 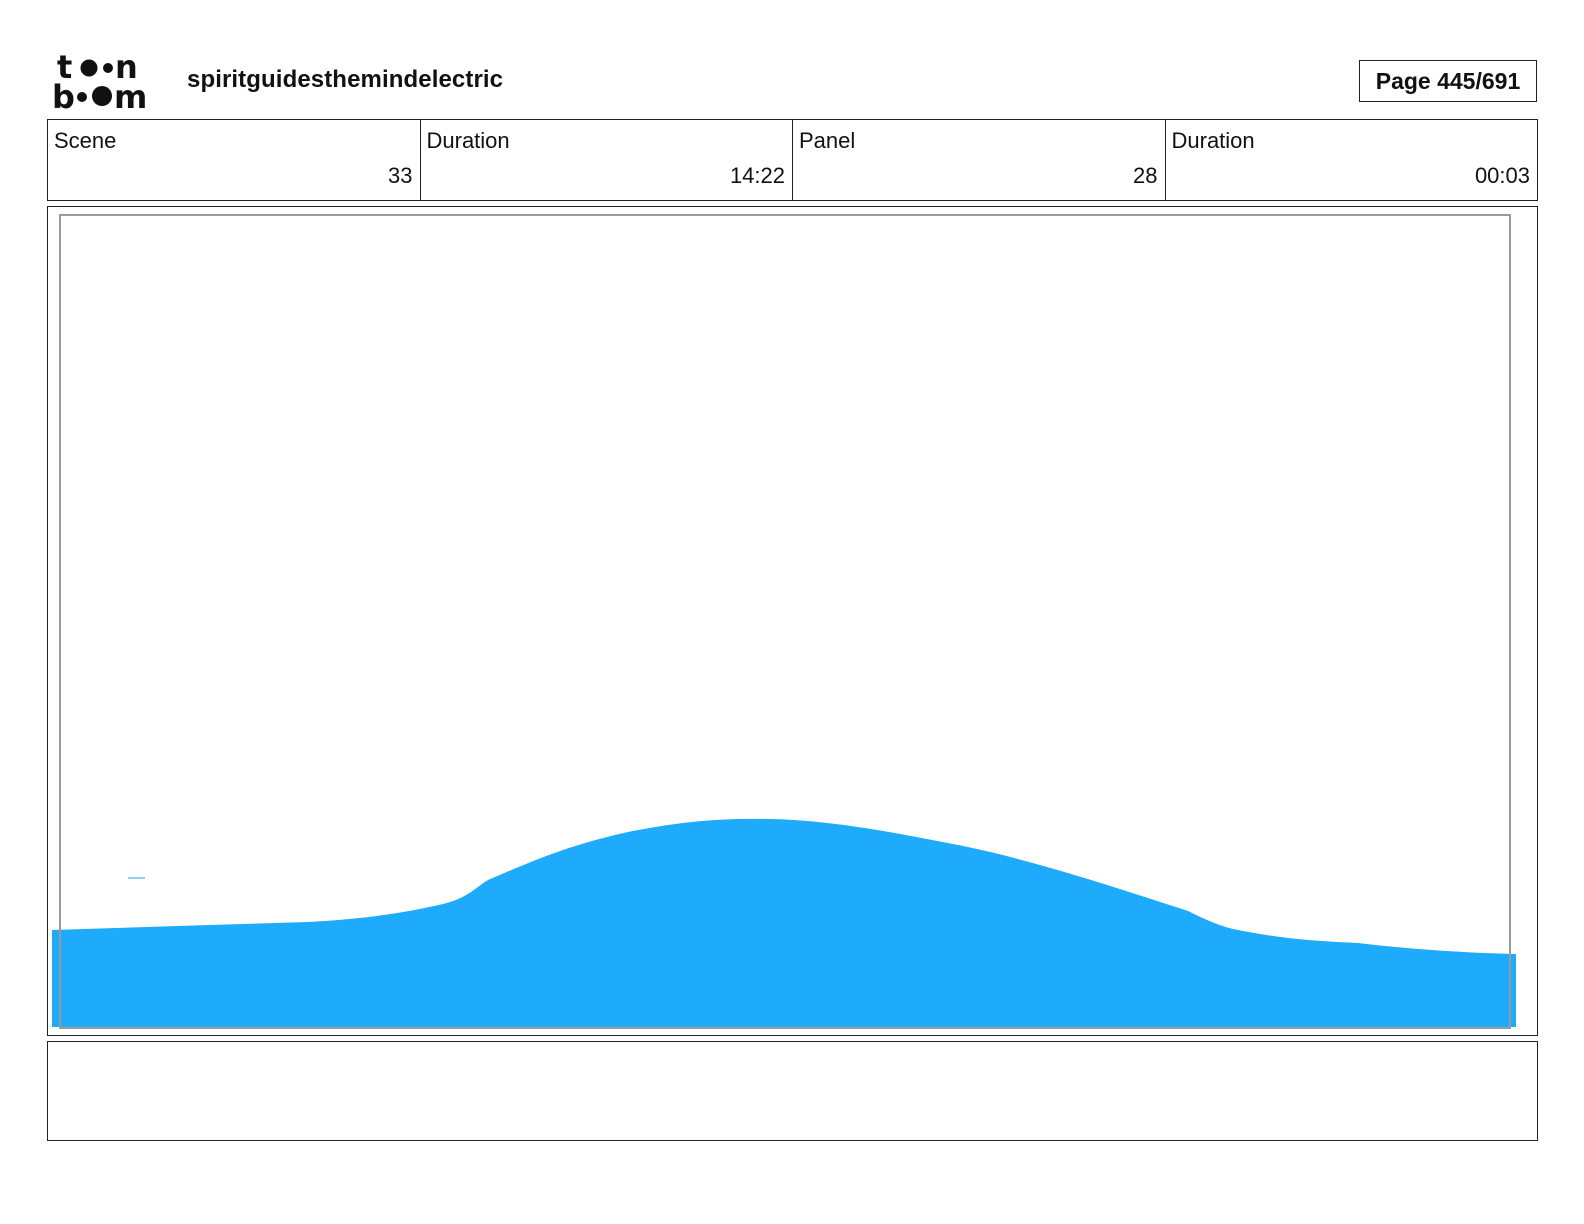 What do you see at coordinates (1502, 175) in the screenshot?
I see `panel-duration-value: 00:03` at bounding box center [1502, 175].